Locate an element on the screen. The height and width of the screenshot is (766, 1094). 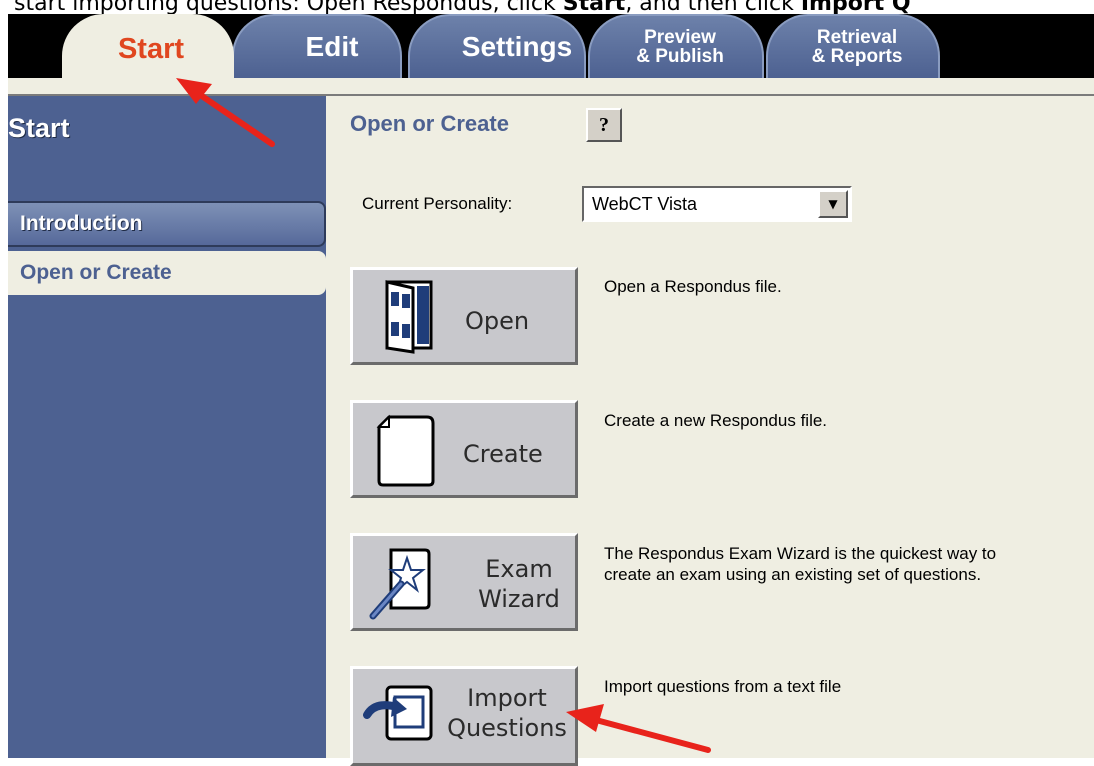
exam-wizard-label-line1: Exam is located at coordinates (519, 569).